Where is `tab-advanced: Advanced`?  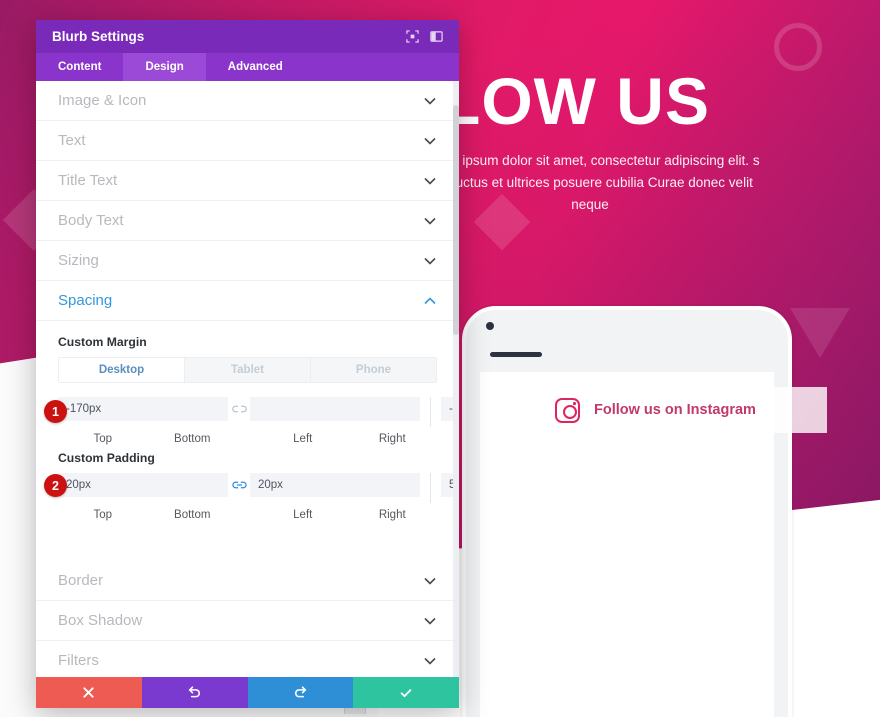
tab-advanced: Advanced is located at coordinates (255, 67).